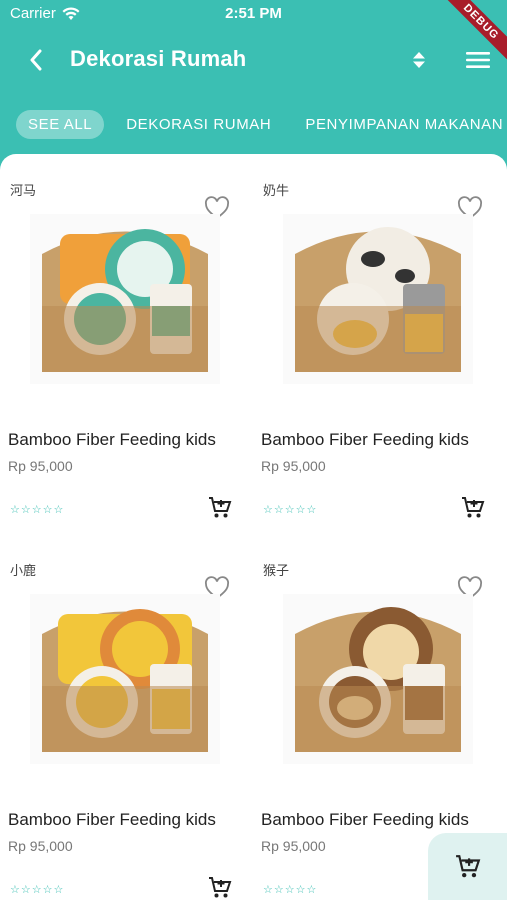  I want to click on status-time: 2:51 PM, so click(253, 13).